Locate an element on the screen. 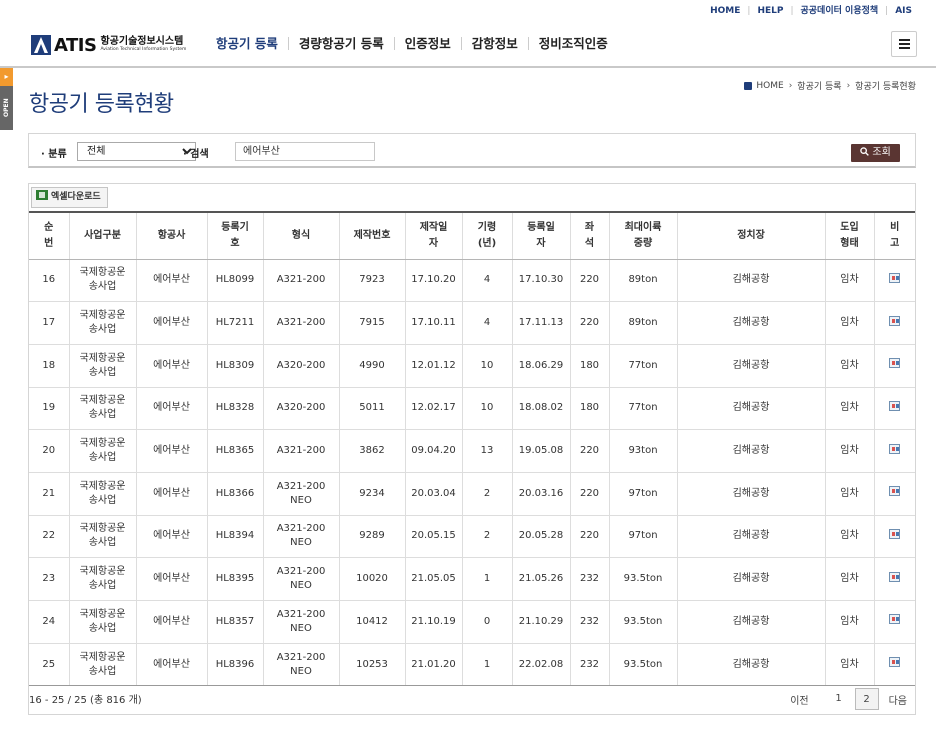 The width and height of the screenshot is (936, 731). breadcrumb: HOME › 항공기 등록 › 항공기 등록현황 is located at coordinates (830, 85).